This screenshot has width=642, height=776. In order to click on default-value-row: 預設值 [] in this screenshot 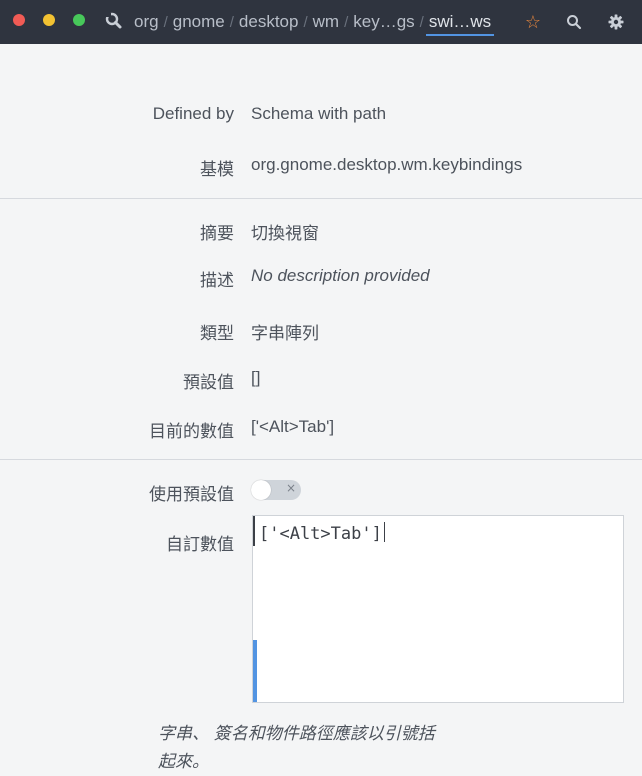, I will do `click(321, 380)`.